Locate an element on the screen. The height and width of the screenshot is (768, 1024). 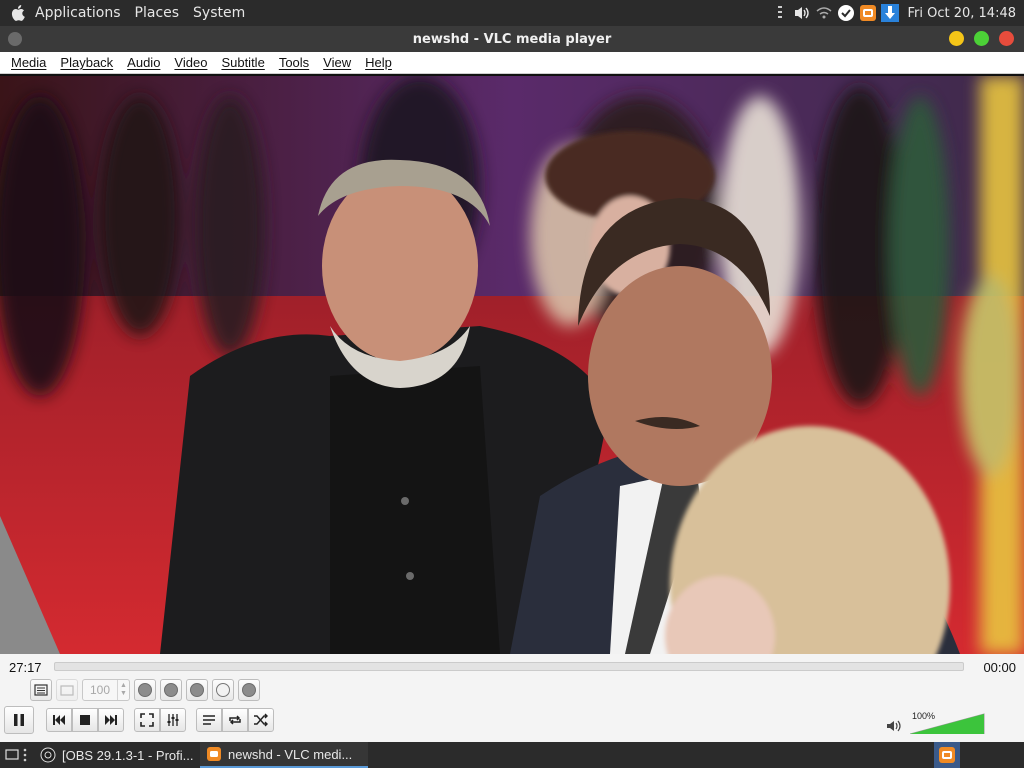
system-tray: Fri Oct 20, 14:48 is located at coordinates (897, 13).